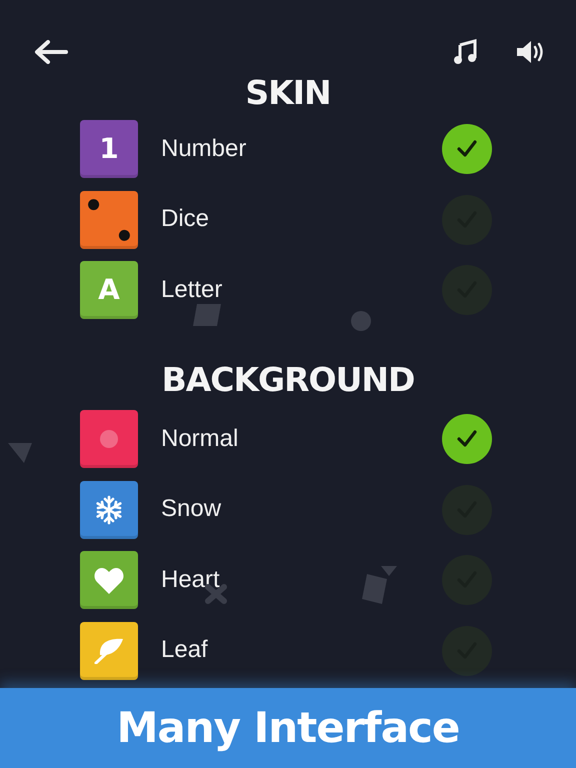  Describe the element at coordinates (109, 149) in the screenshot. I see `tile-number: 1` at that location.